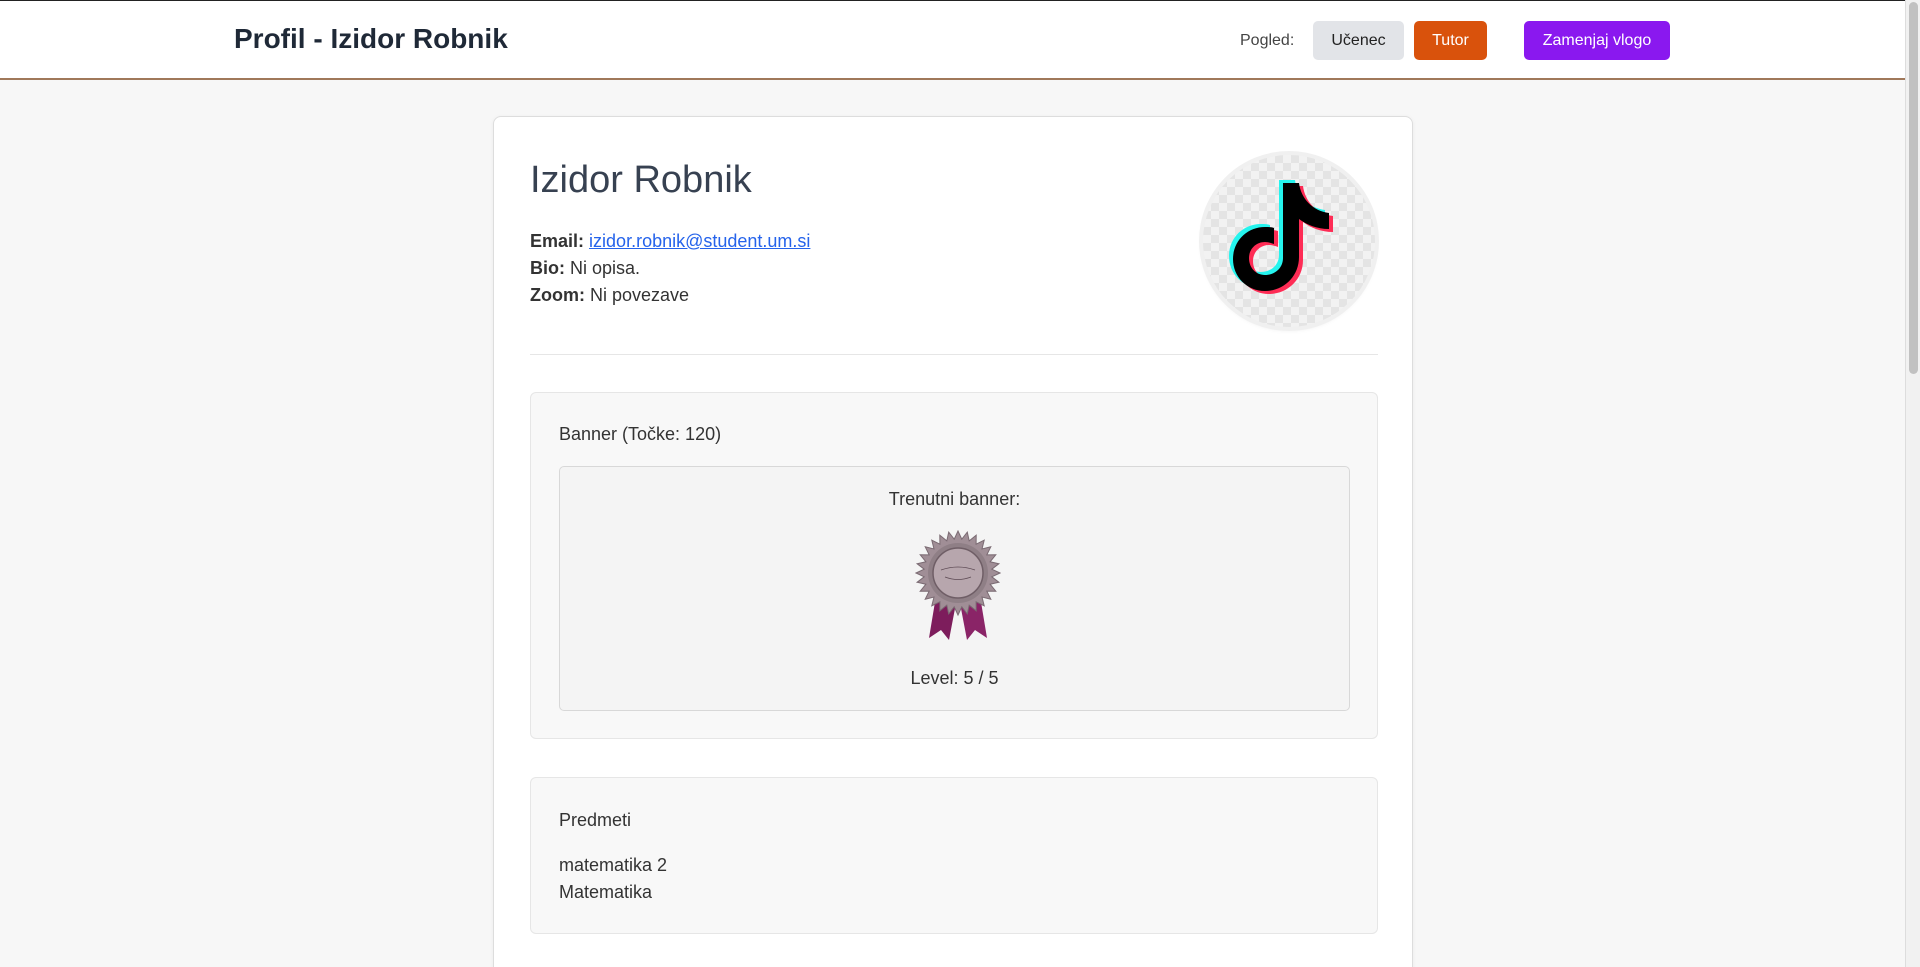  Describe the element at coordinates (1267, 40) in the screenshot. I see `view-label: Pogled:` at that location.